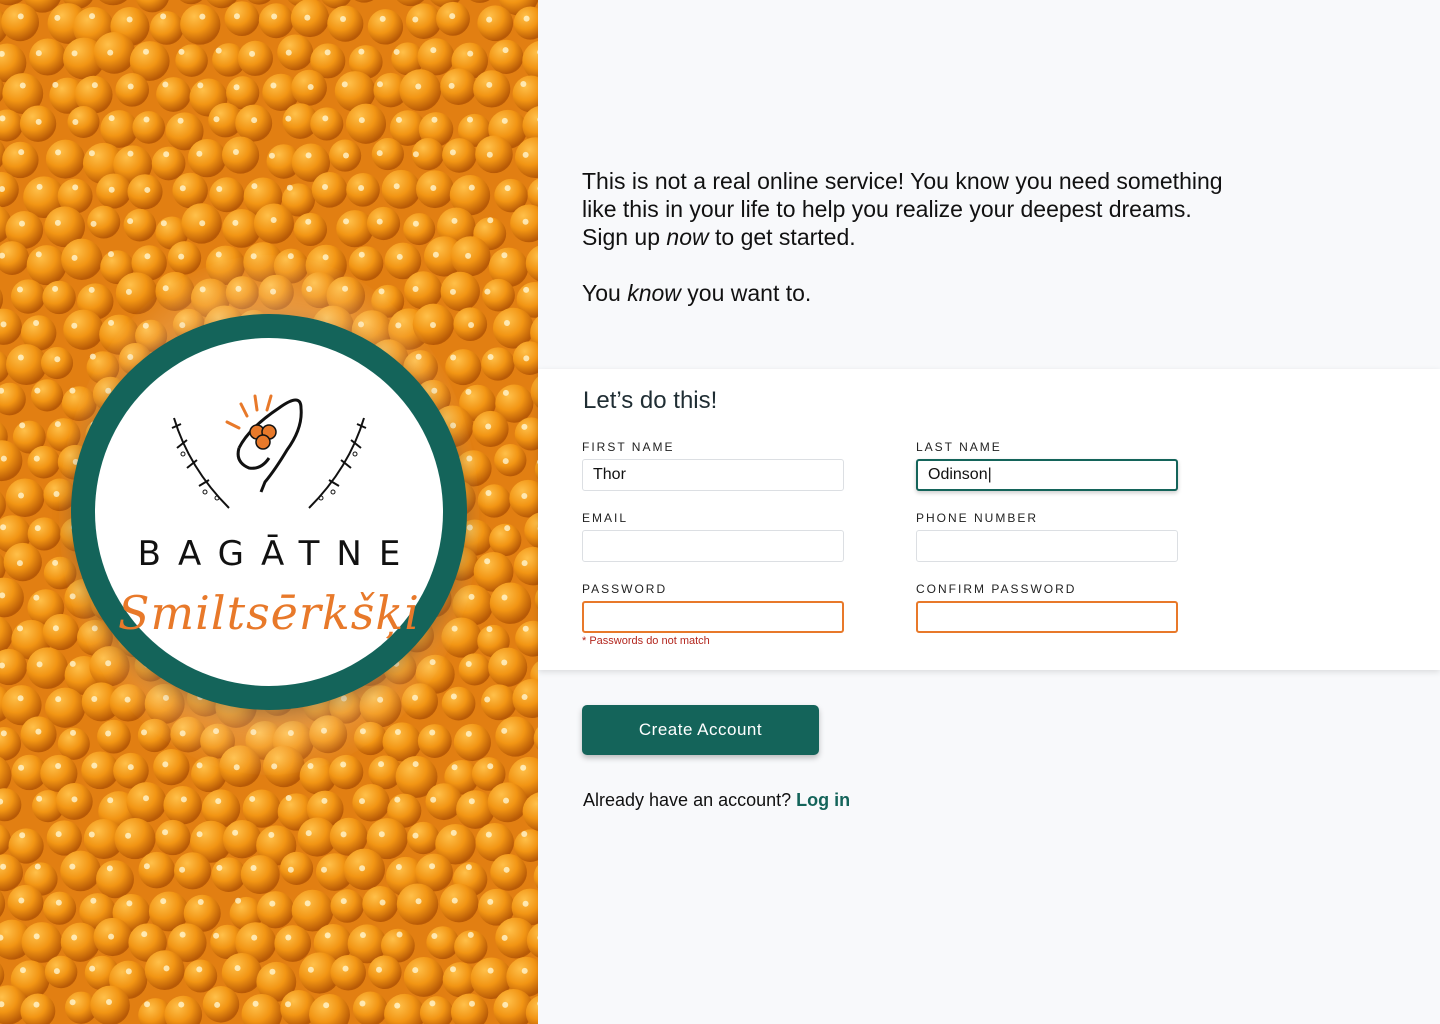 The image size is (1440, 1024). Describe the element at coordinates (605, 518) in the screenshot. I see `email-label: EMAIL` at that location.